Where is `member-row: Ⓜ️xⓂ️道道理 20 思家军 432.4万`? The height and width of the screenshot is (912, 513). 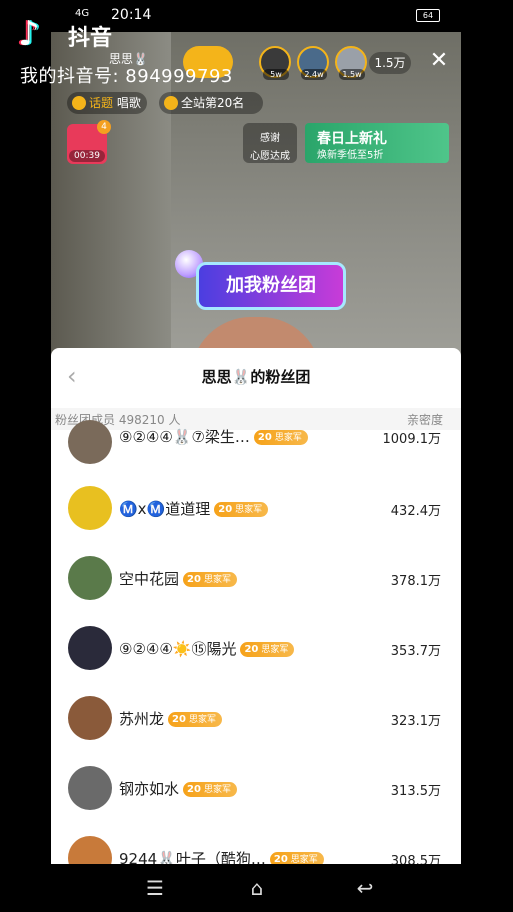 member-row: Ⓜ️xⓂ️道道理 20 思家军 432.4万 is located at coordinates (256, 519).